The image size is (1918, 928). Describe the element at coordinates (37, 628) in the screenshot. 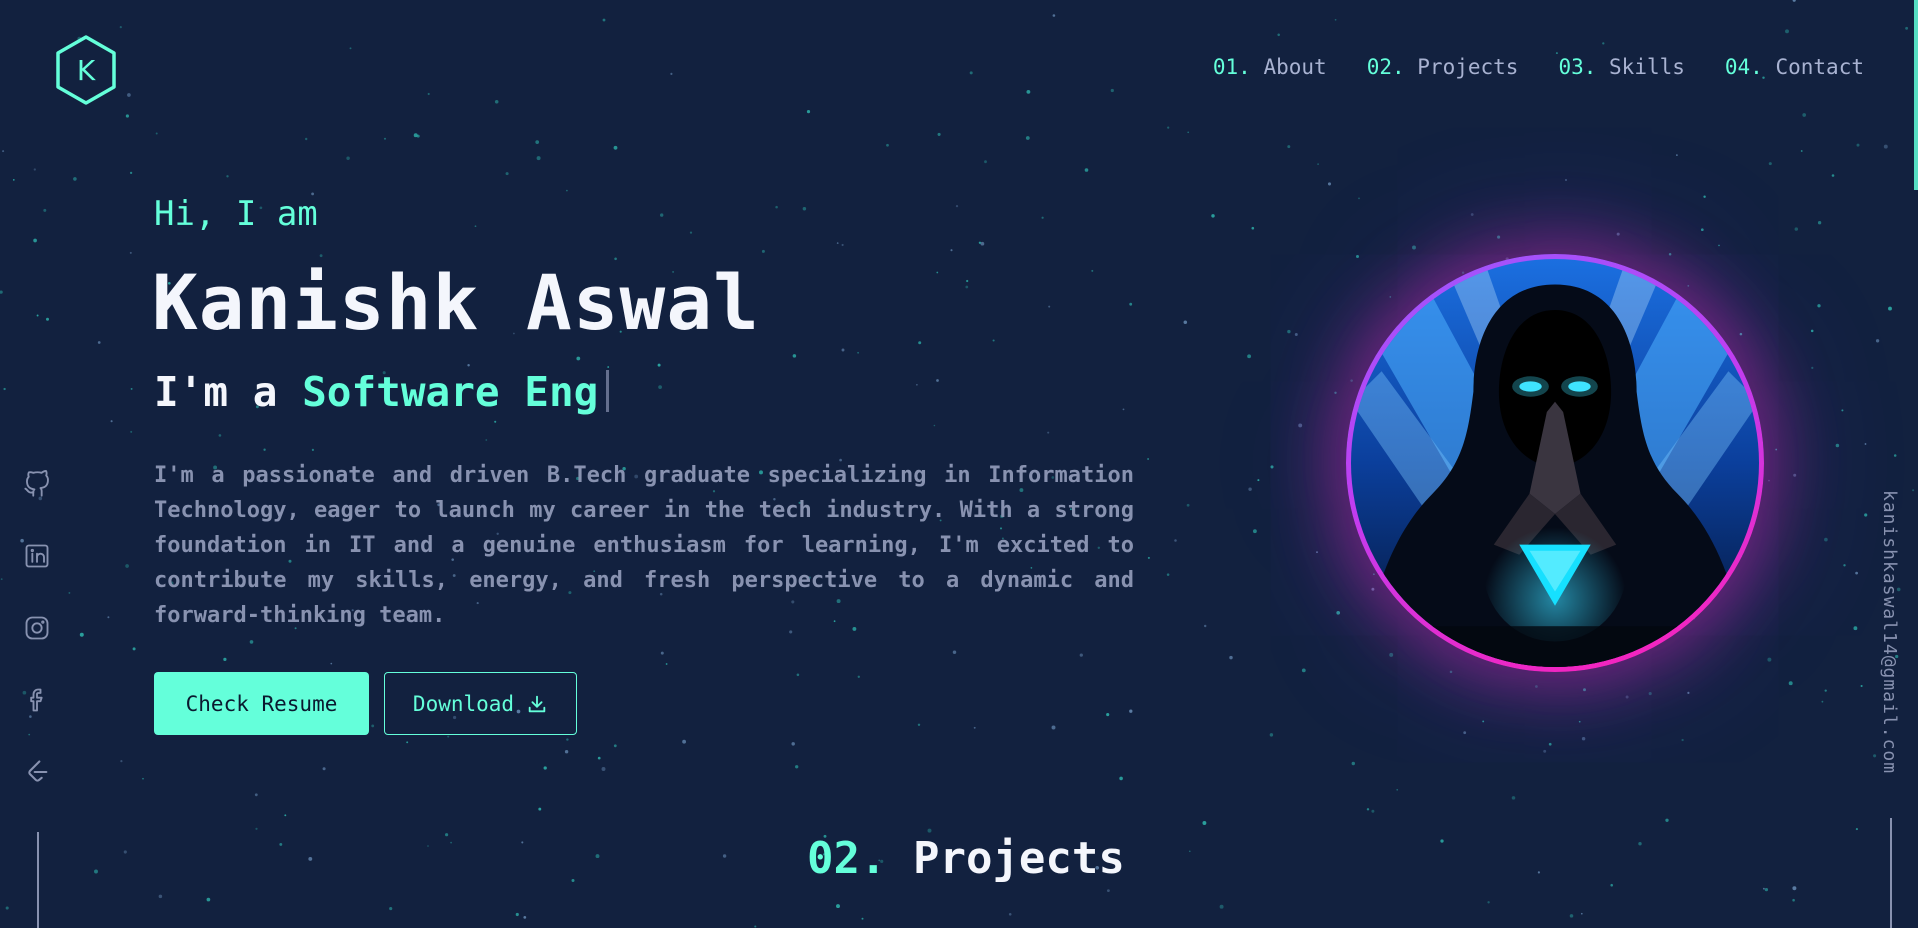

I see `instagram-link` at that location.